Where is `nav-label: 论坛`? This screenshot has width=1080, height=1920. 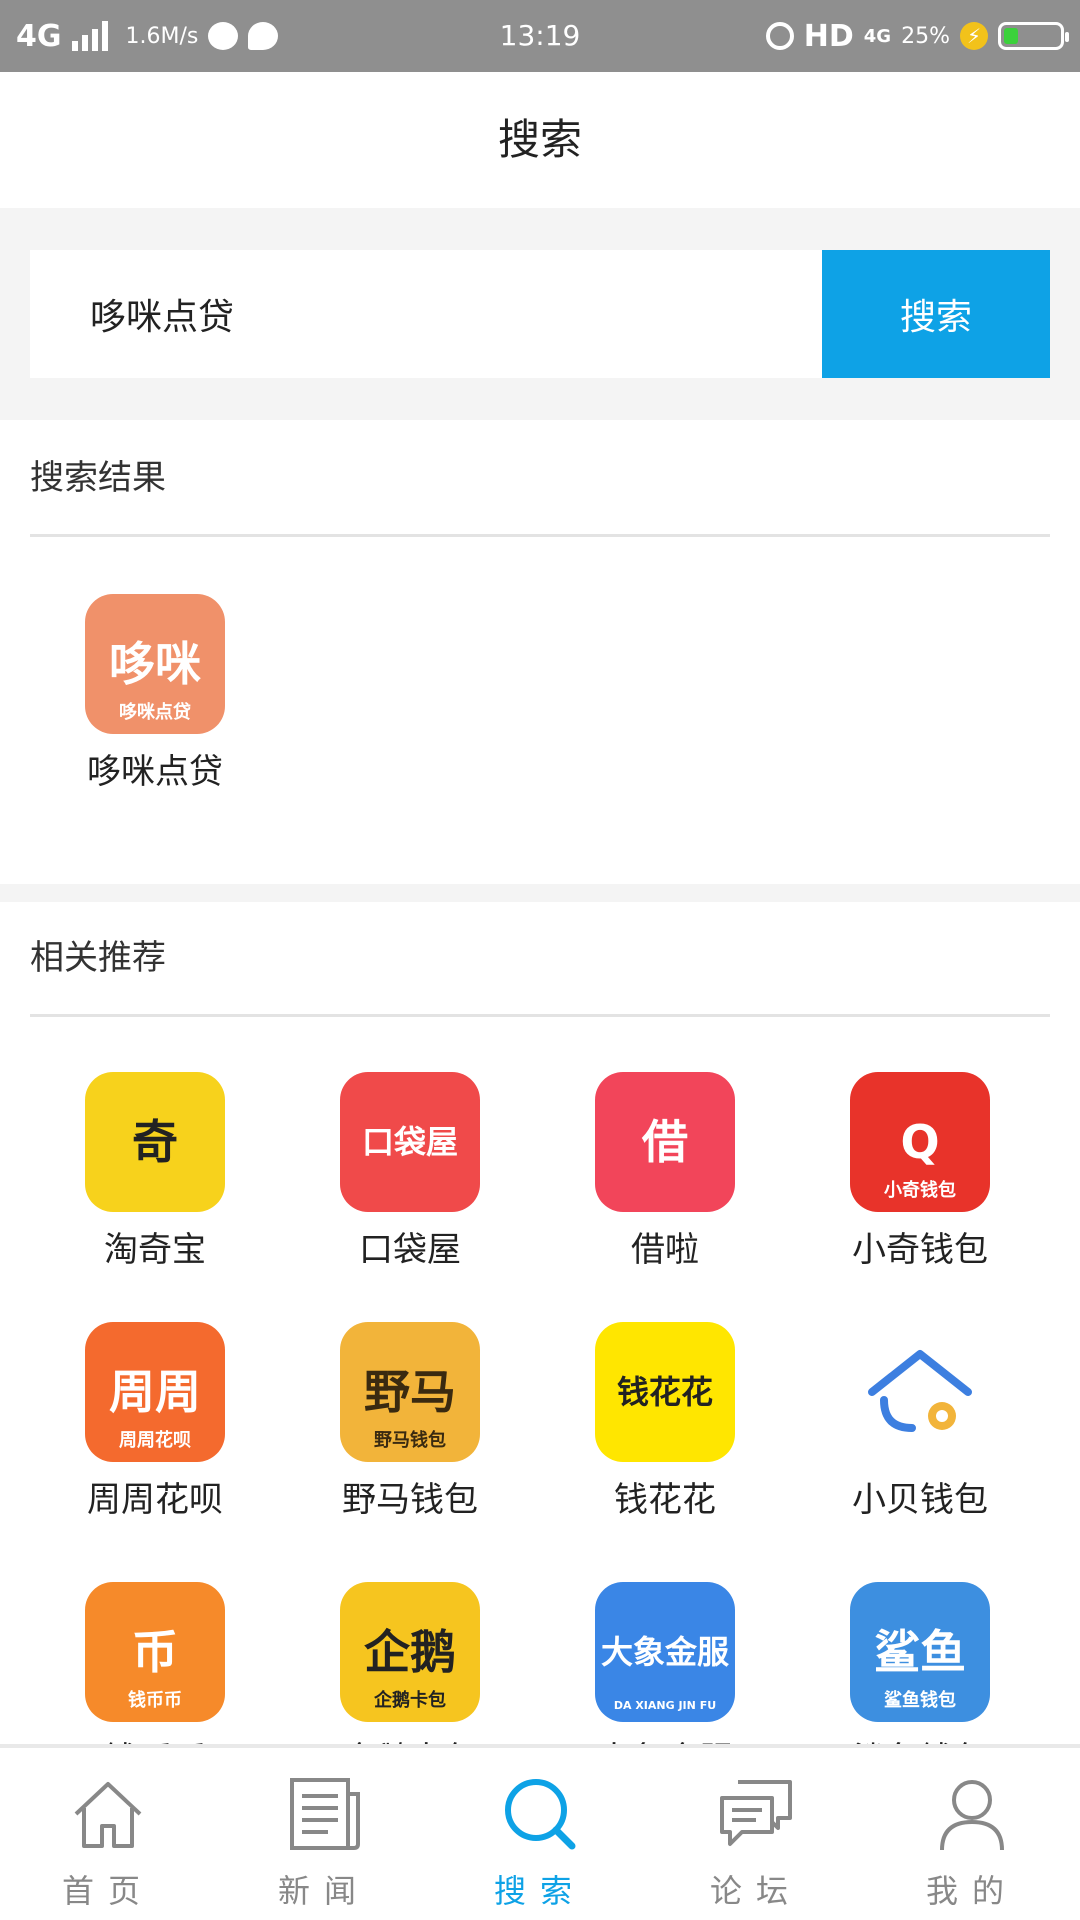 nav-label: 论坛 is located at coordinates (755, 1891).